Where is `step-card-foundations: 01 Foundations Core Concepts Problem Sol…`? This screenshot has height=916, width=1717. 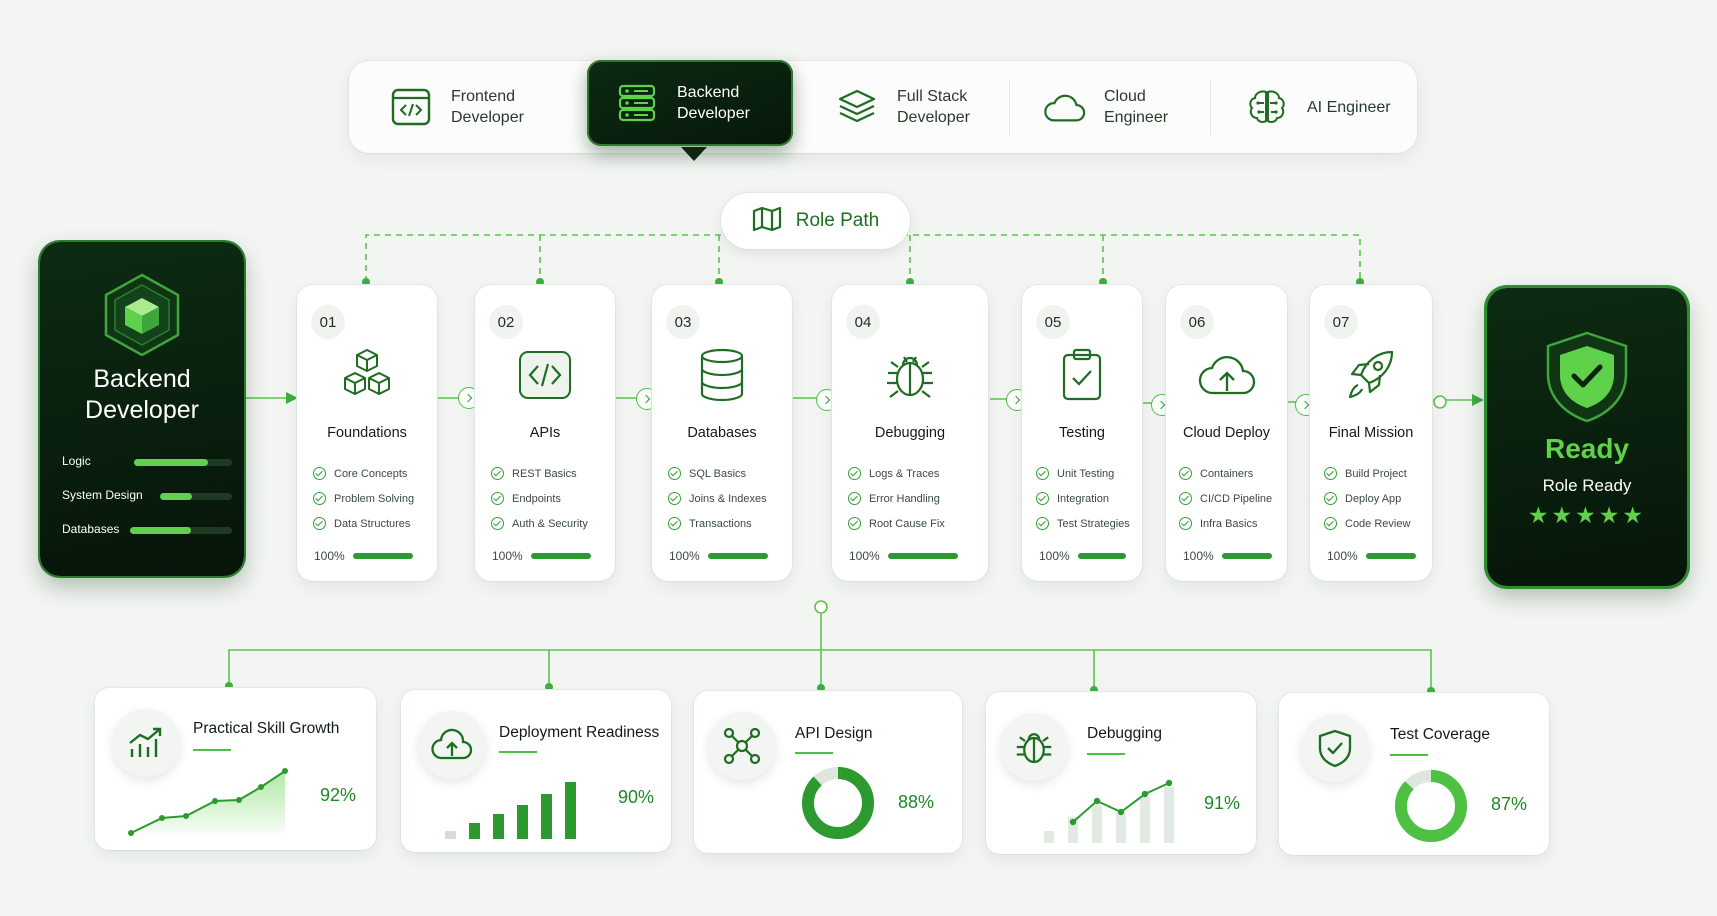
step-card-foundations: 01 Foundations Core Concepts Problem Sol… is located at coordinates (367, 433).